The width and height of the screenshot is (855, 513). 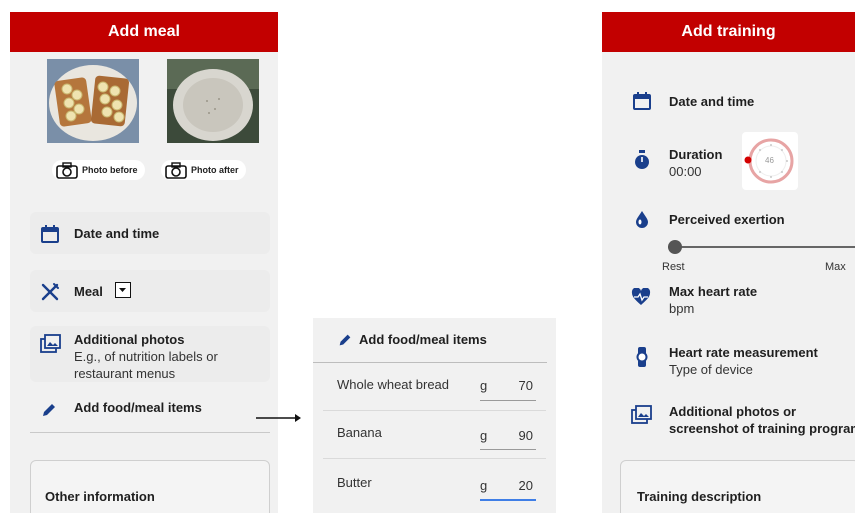 What do you see at coordinates (150, 291) in the screenshot?
I see `meal-row` at bounding box center [150, 291].